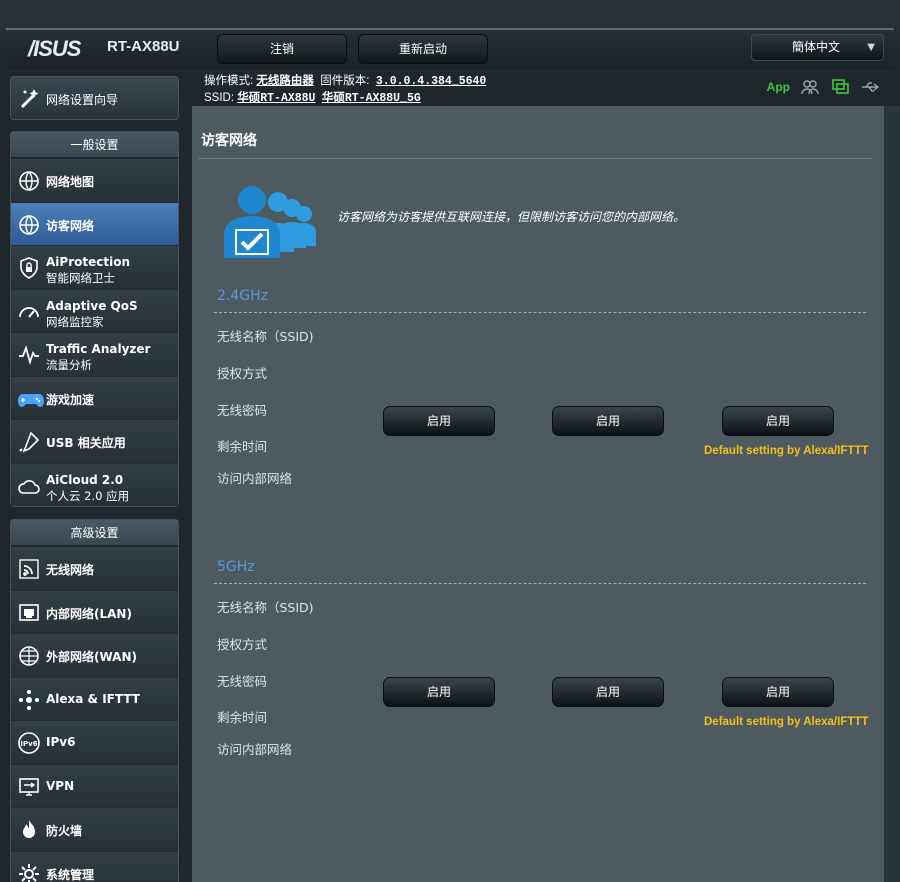  What do you see at coordinates (29, 355) in the screenshot?
I see `pulse-icon` at bounding box center [29, 355].